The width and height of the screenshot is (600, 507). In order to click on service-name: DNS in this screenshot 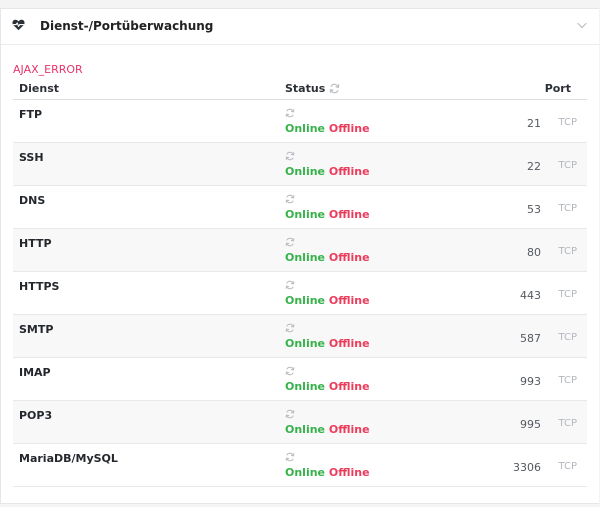, I will do `click(32, 200)`.